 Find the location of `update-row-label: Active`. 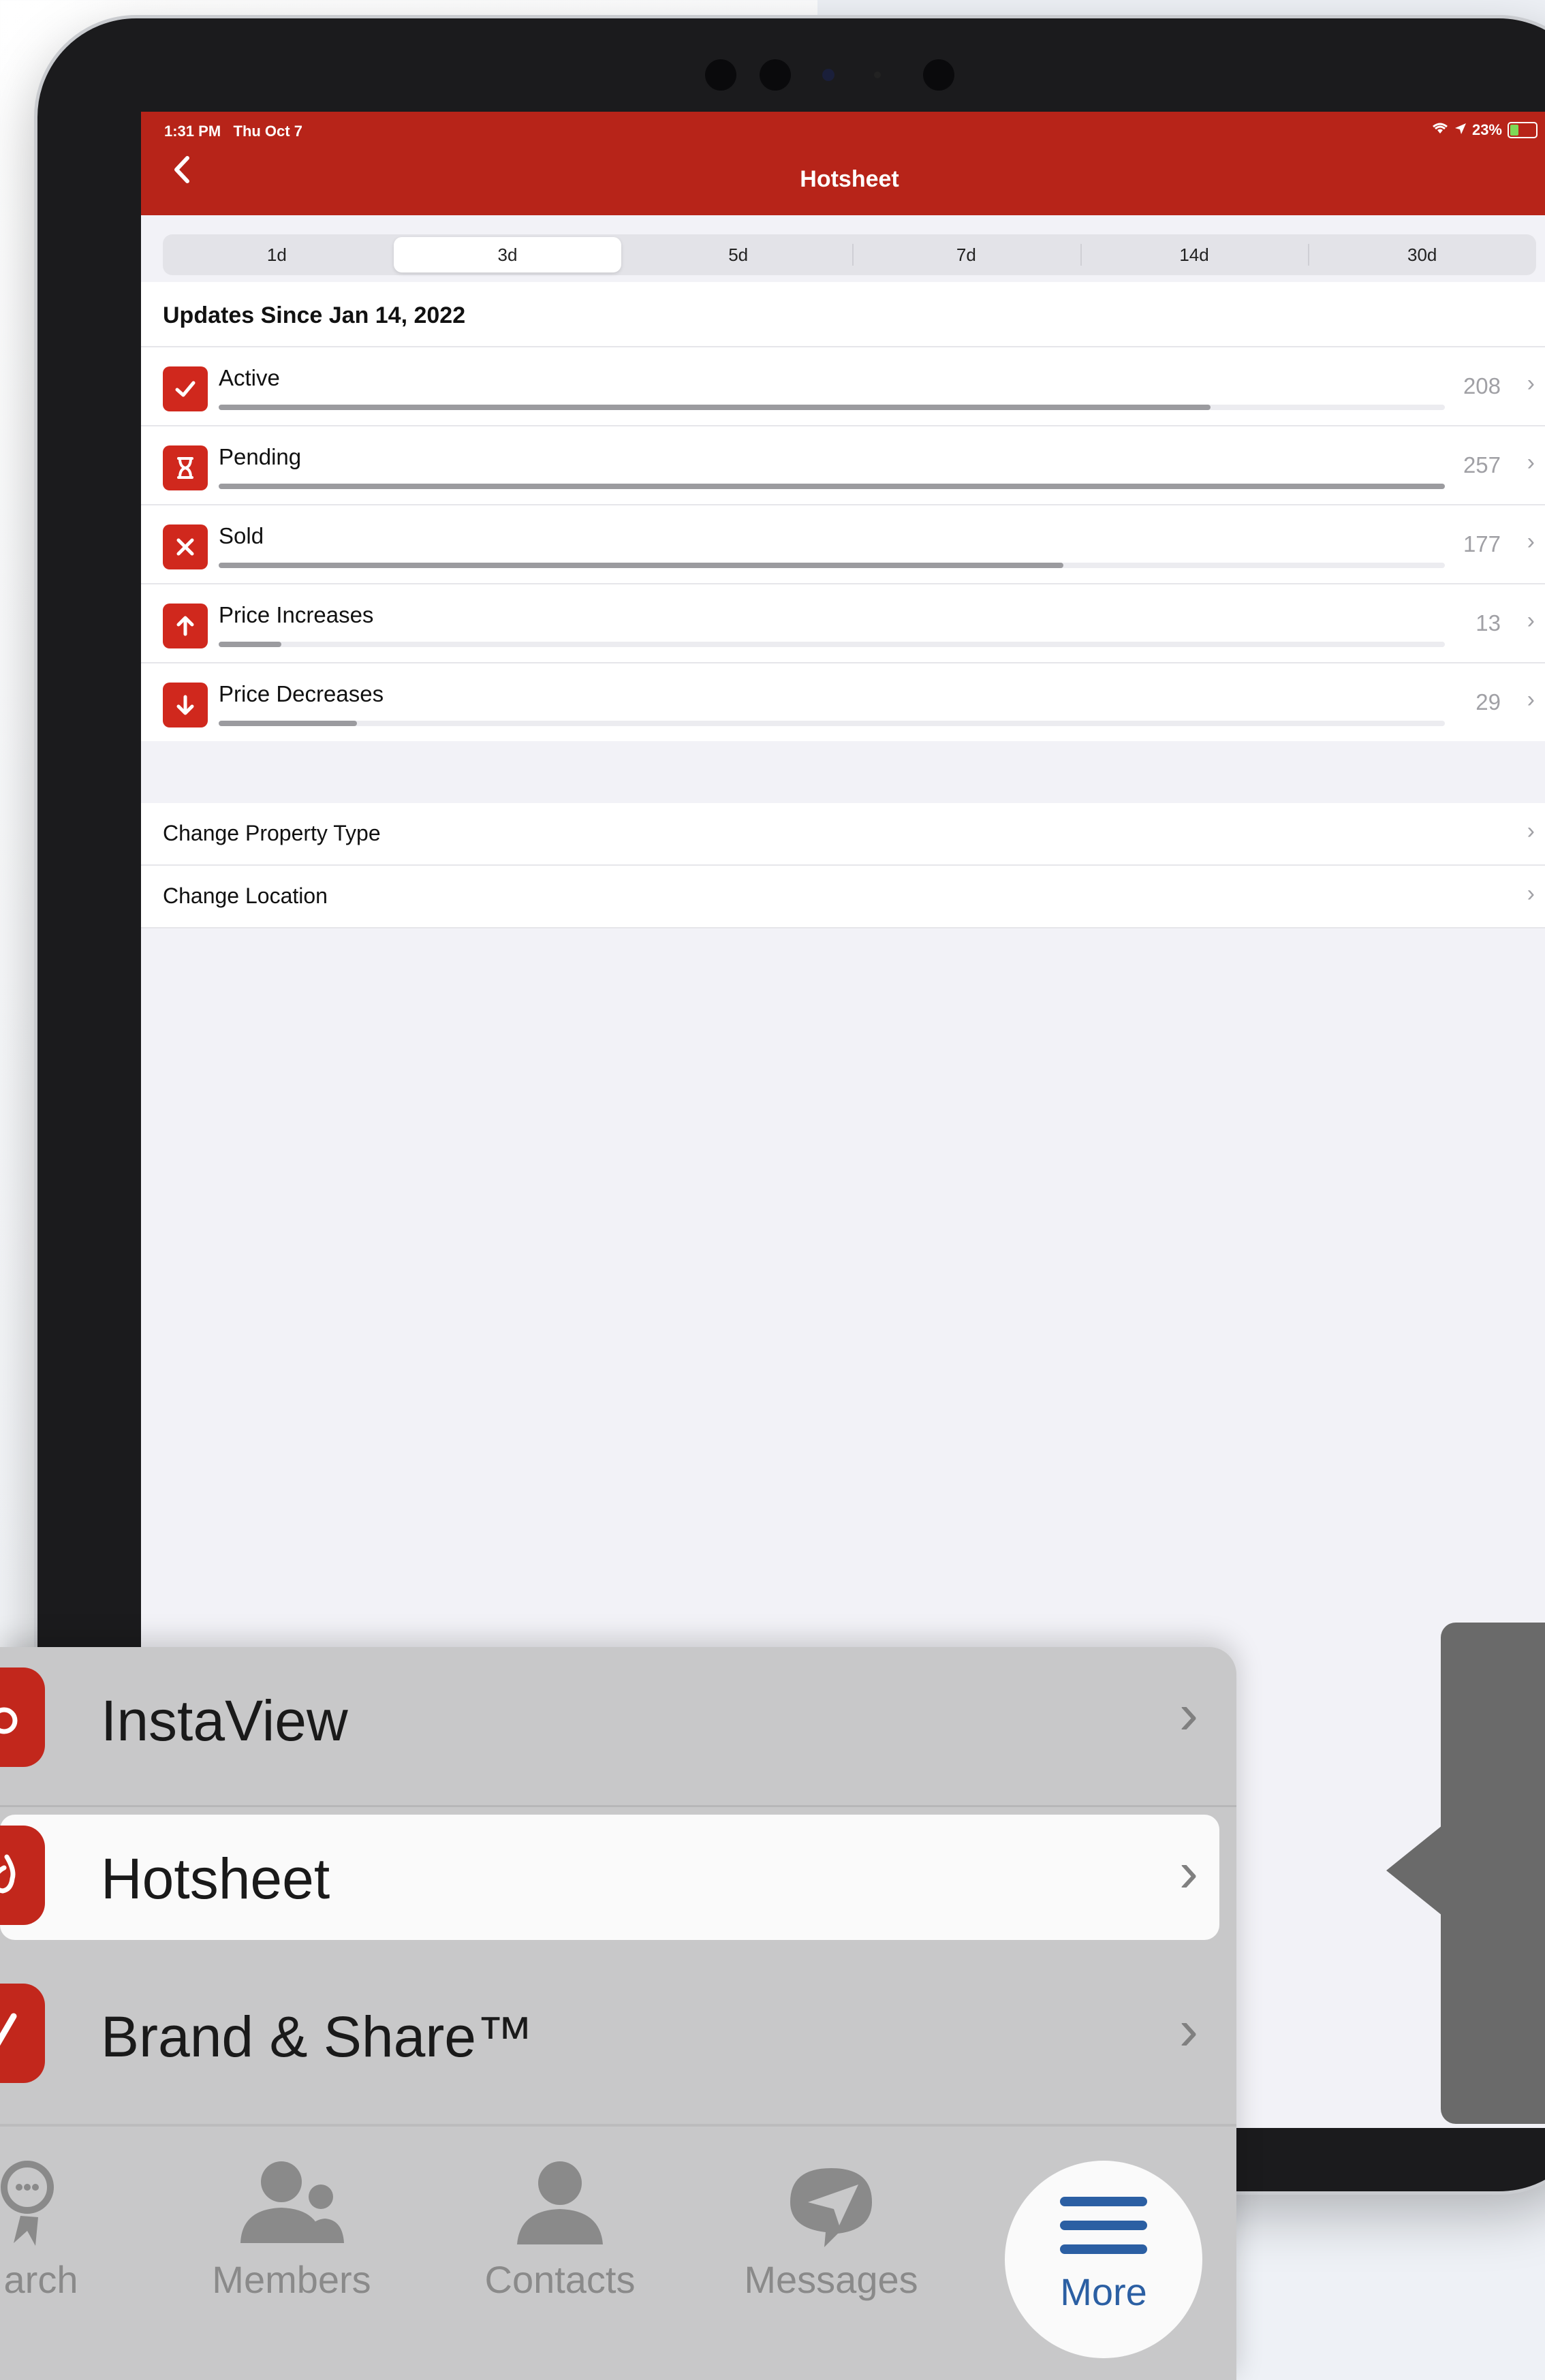

update-row-label: Active is located at coordinates (249, 377).